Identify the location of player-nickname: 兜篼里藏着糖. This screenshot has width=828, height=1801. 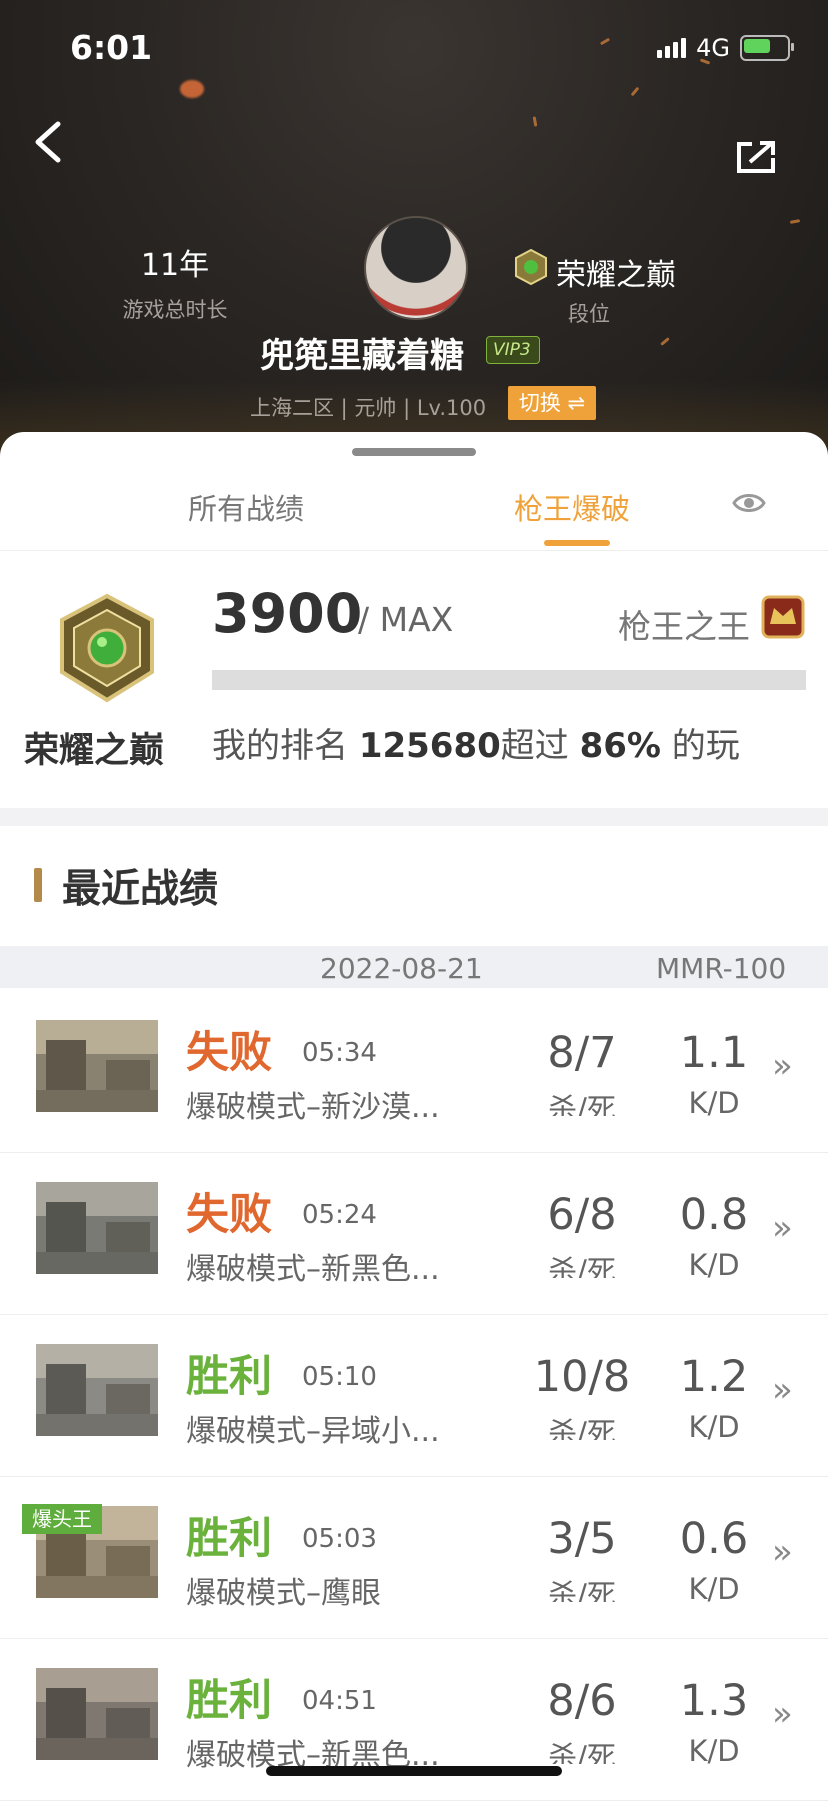
(362, 356).